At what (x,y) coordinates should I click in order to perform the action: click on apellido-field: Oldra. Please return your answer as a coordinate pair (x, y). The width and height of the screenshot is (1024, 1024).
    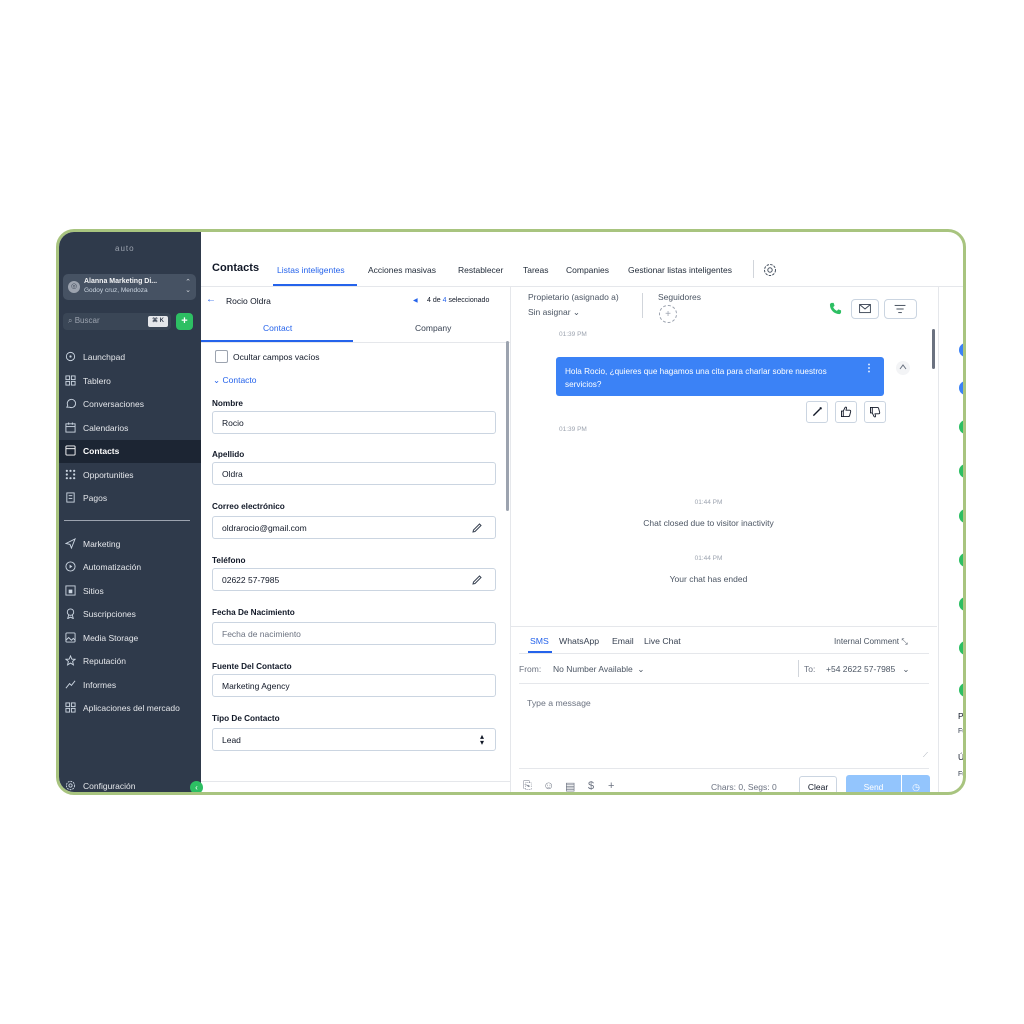
    Looking at the image, I should click on (354, 473).